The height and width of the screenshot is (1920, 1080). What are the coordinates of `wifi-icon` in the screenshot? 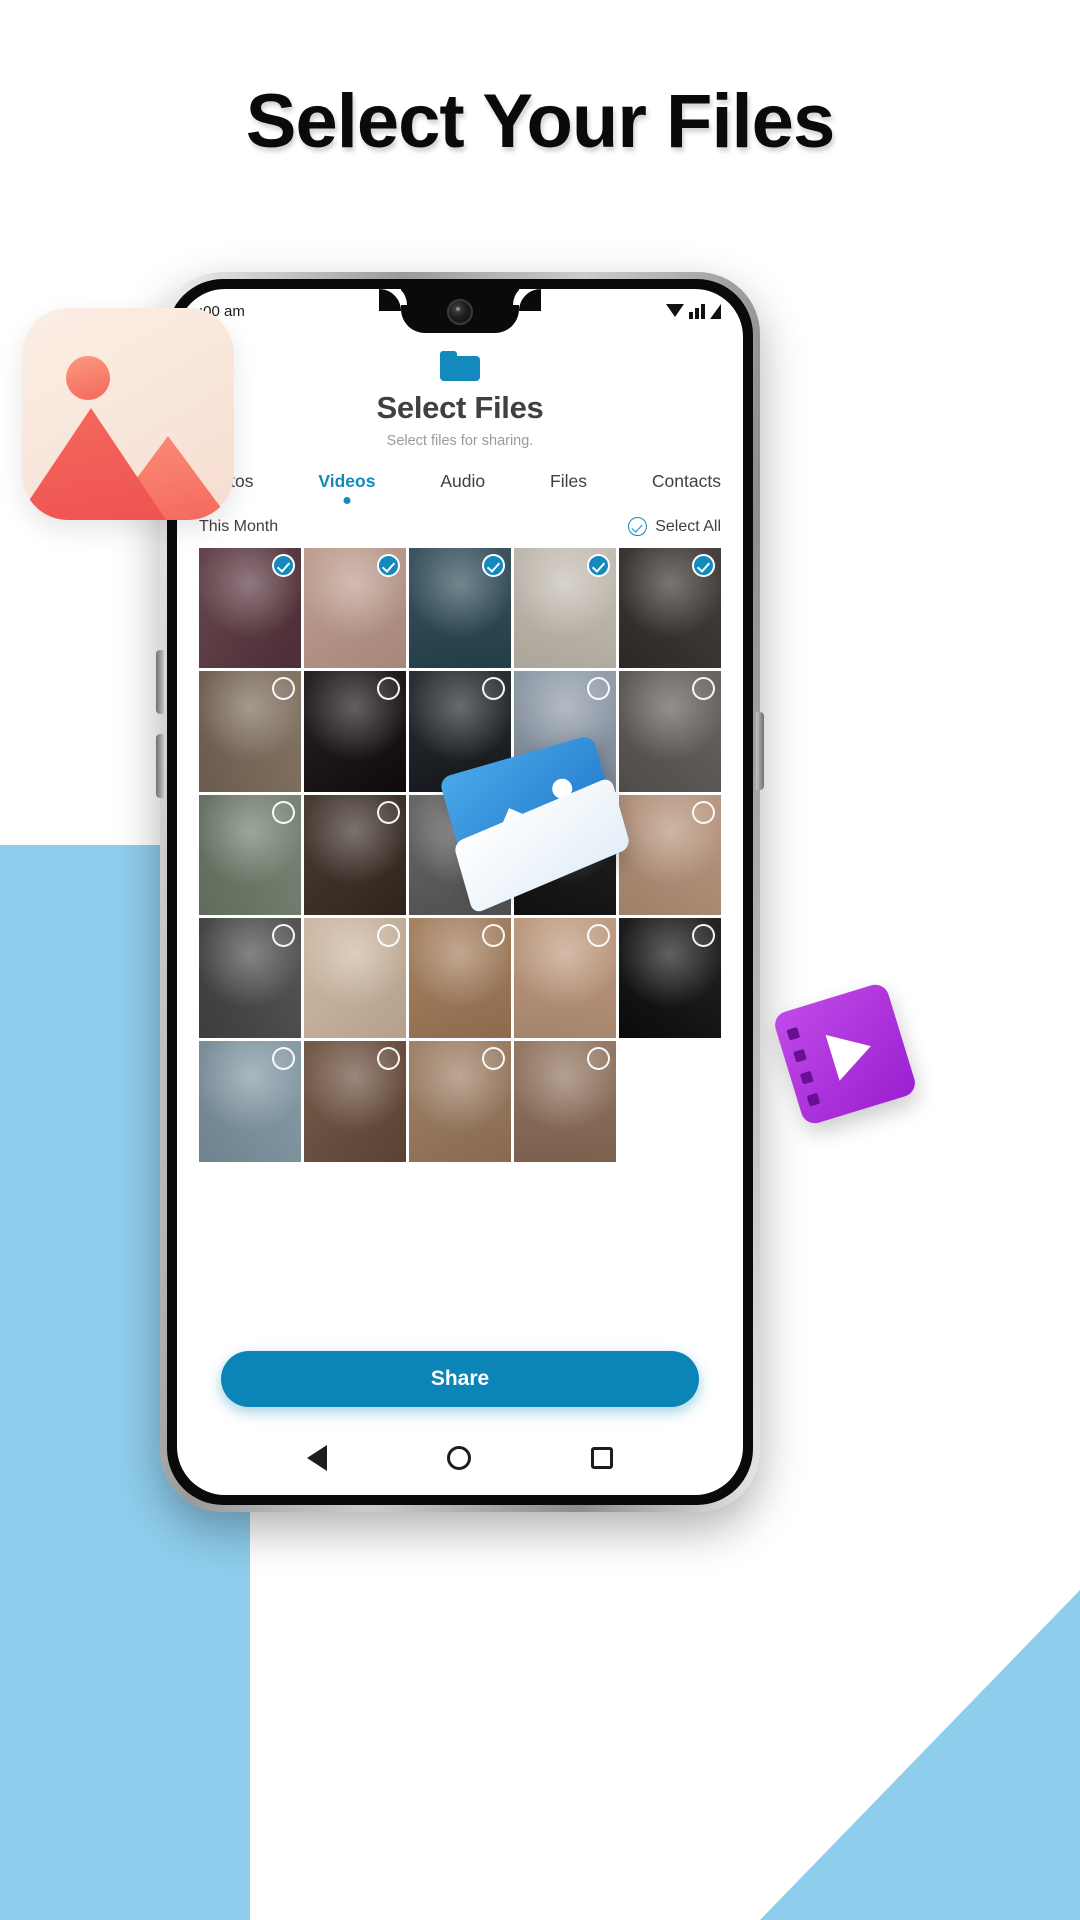 It's located at (675, 310).